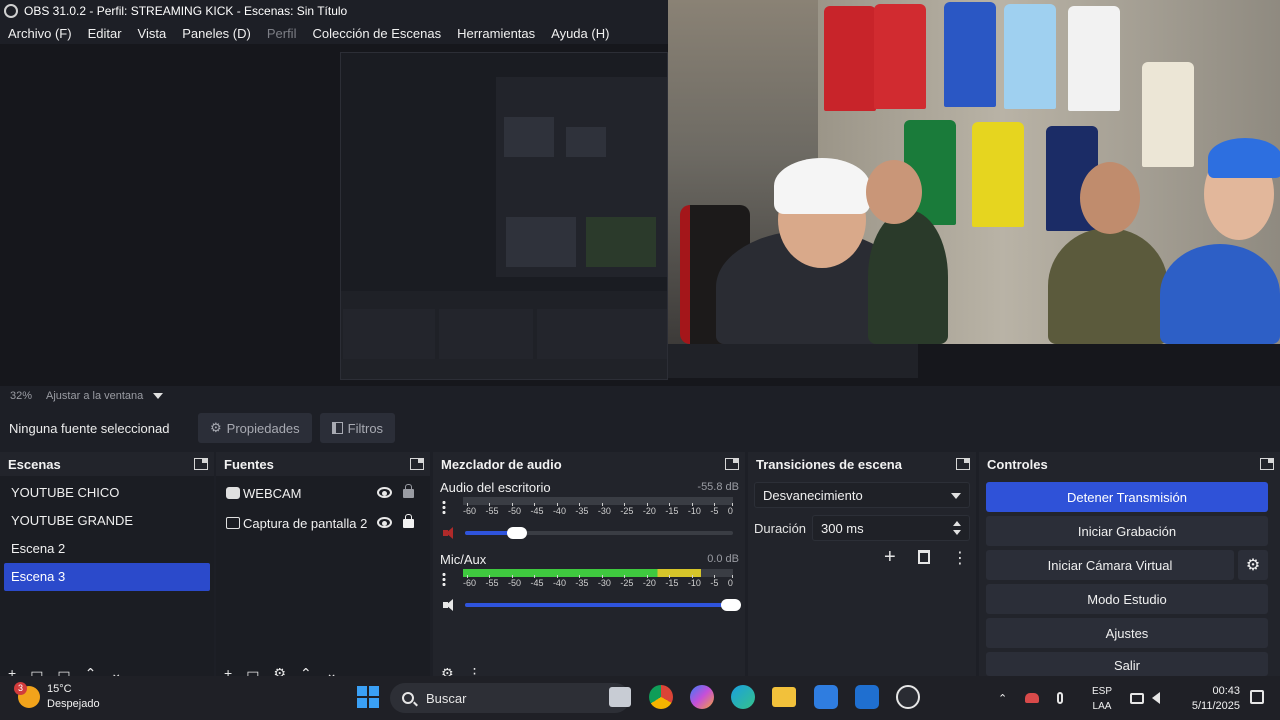 This screenshot has height=720, width=1280. I want to click on channel-db: -55.8 dB, so click(718, 487).